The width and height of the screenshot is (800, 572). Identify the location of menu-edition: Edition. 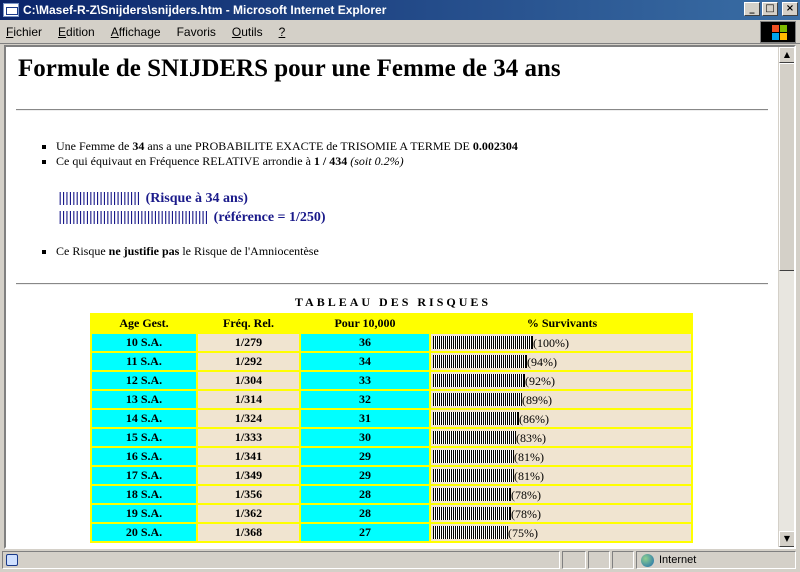
(76, 32).